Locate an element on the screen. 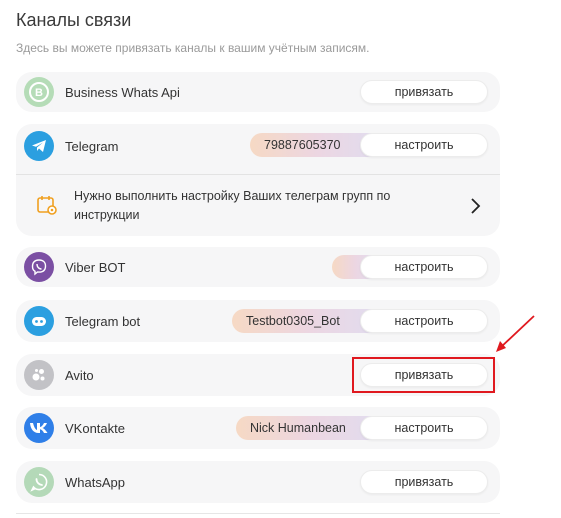 The image size is (561, 518). bottom-divider is located at coordinates (258, 513).